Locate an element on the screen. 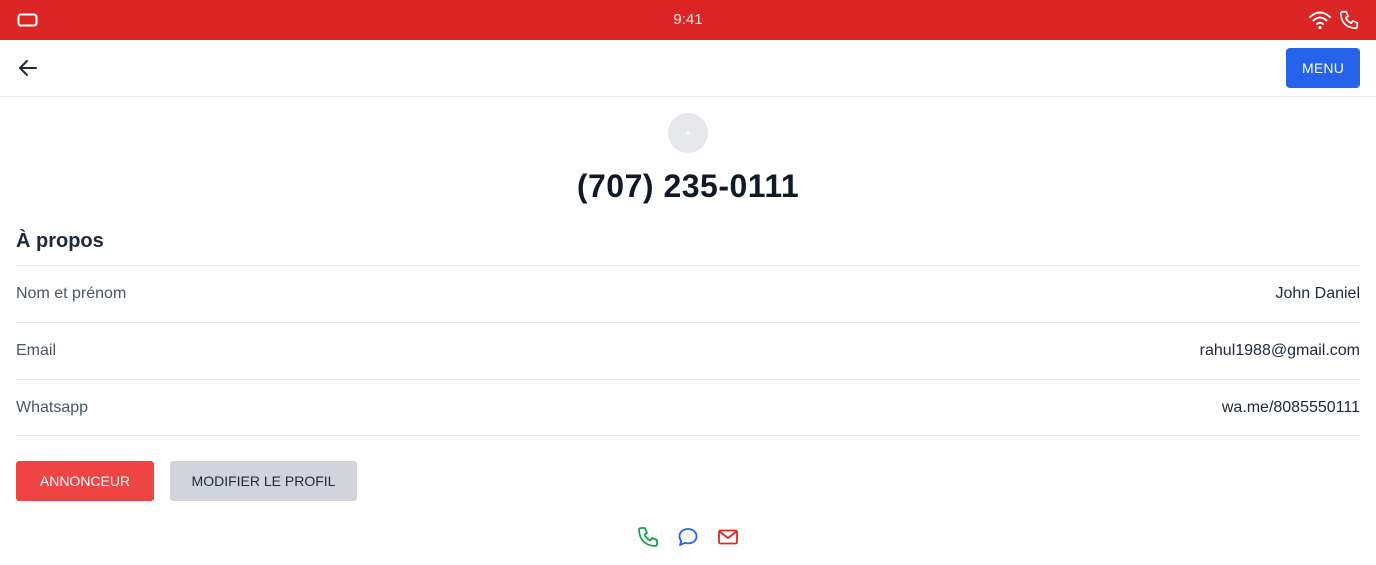  info-label: Whatsapp is located at coordinates (52, 407).